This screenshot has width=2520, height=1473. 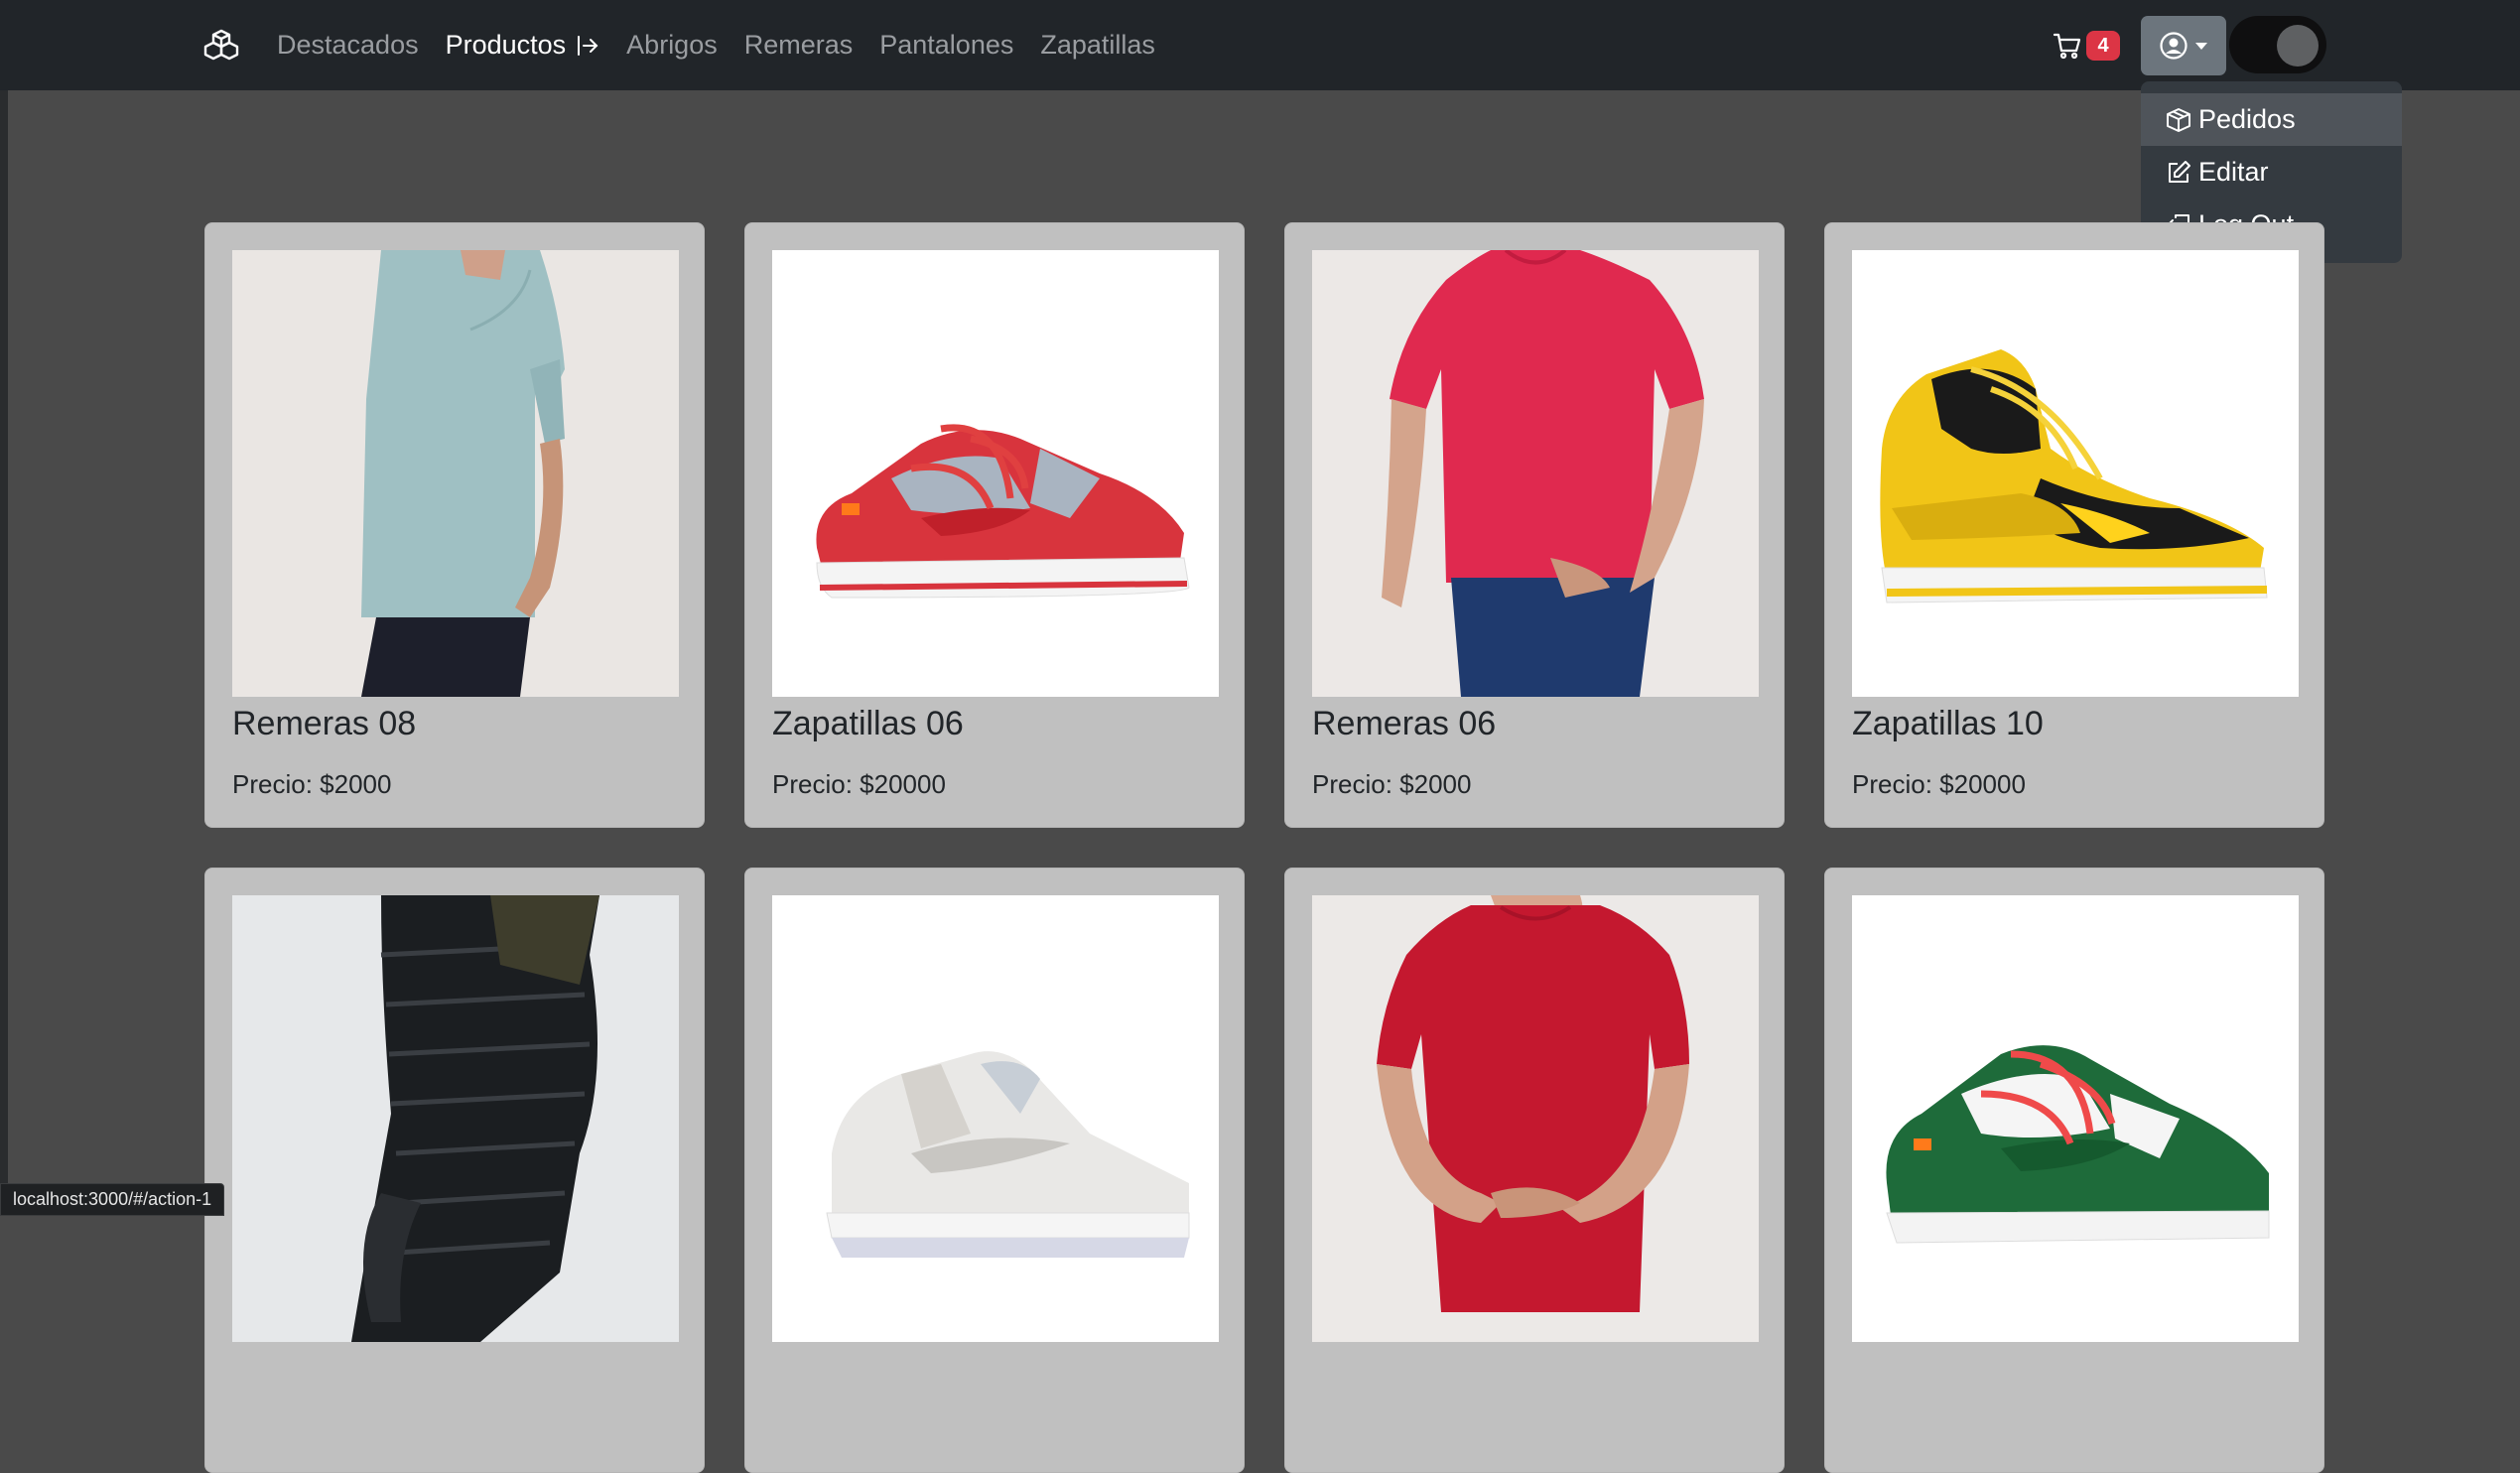 I want to click on status-bar-url: localhost:3000/#/action-1, so click(x=112, y=1200).